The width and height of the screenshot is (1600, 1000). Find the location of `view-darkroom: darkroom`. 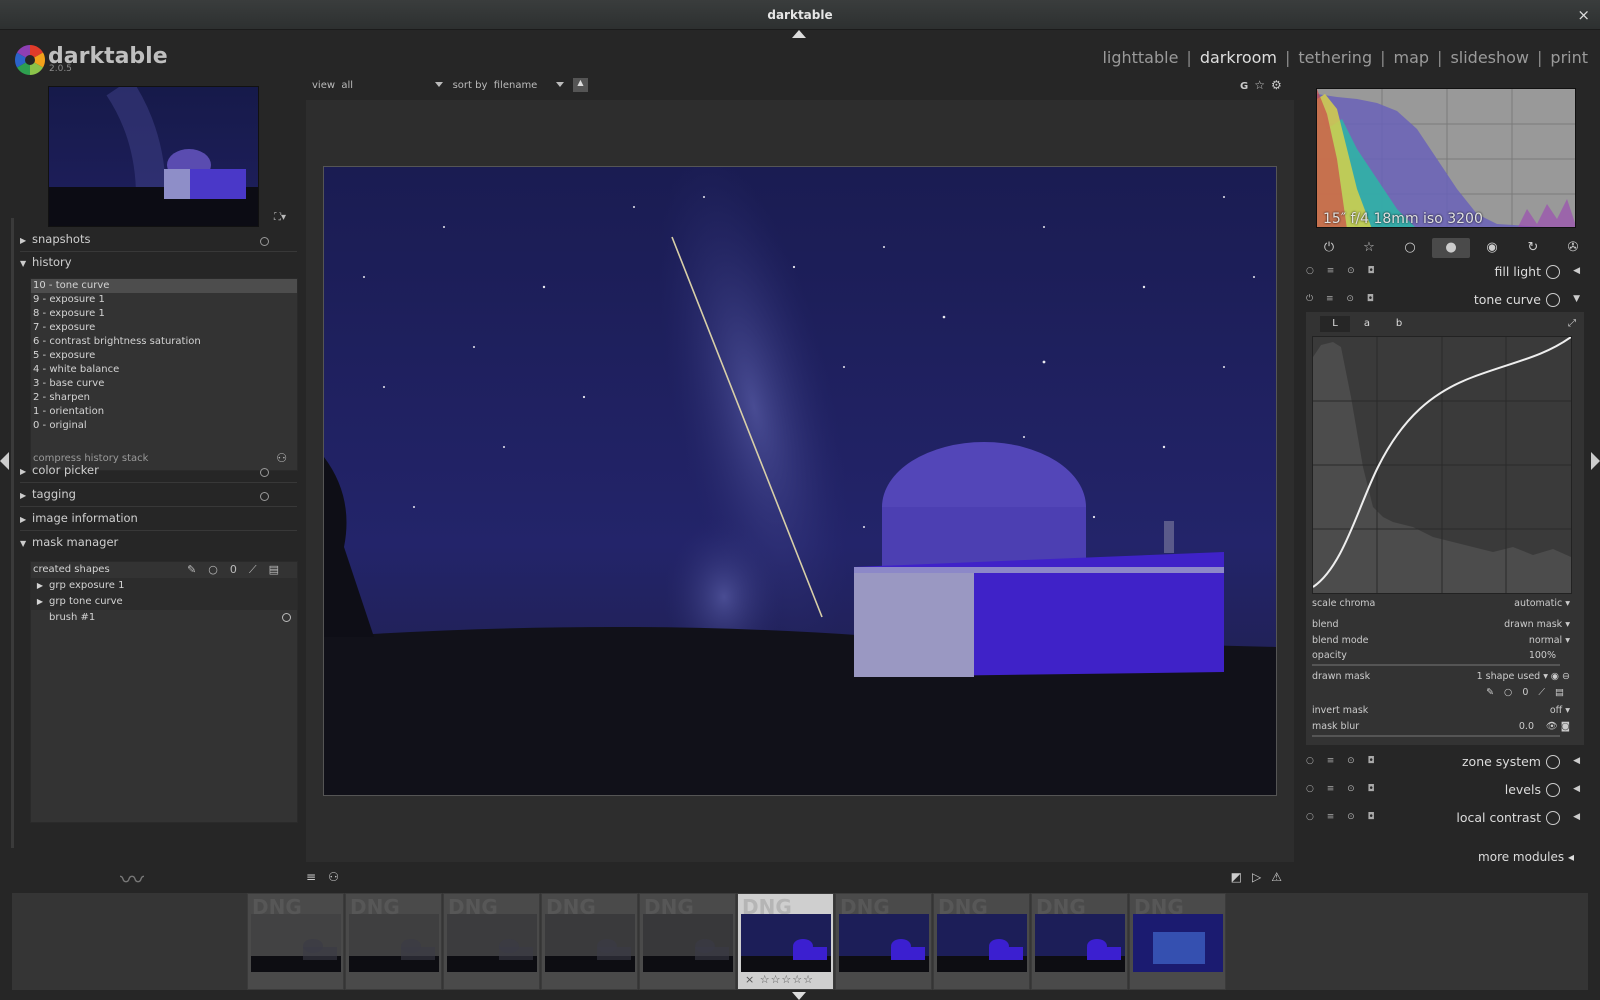

view-darkroom: darkroom is located at coordinates (1238, 57).